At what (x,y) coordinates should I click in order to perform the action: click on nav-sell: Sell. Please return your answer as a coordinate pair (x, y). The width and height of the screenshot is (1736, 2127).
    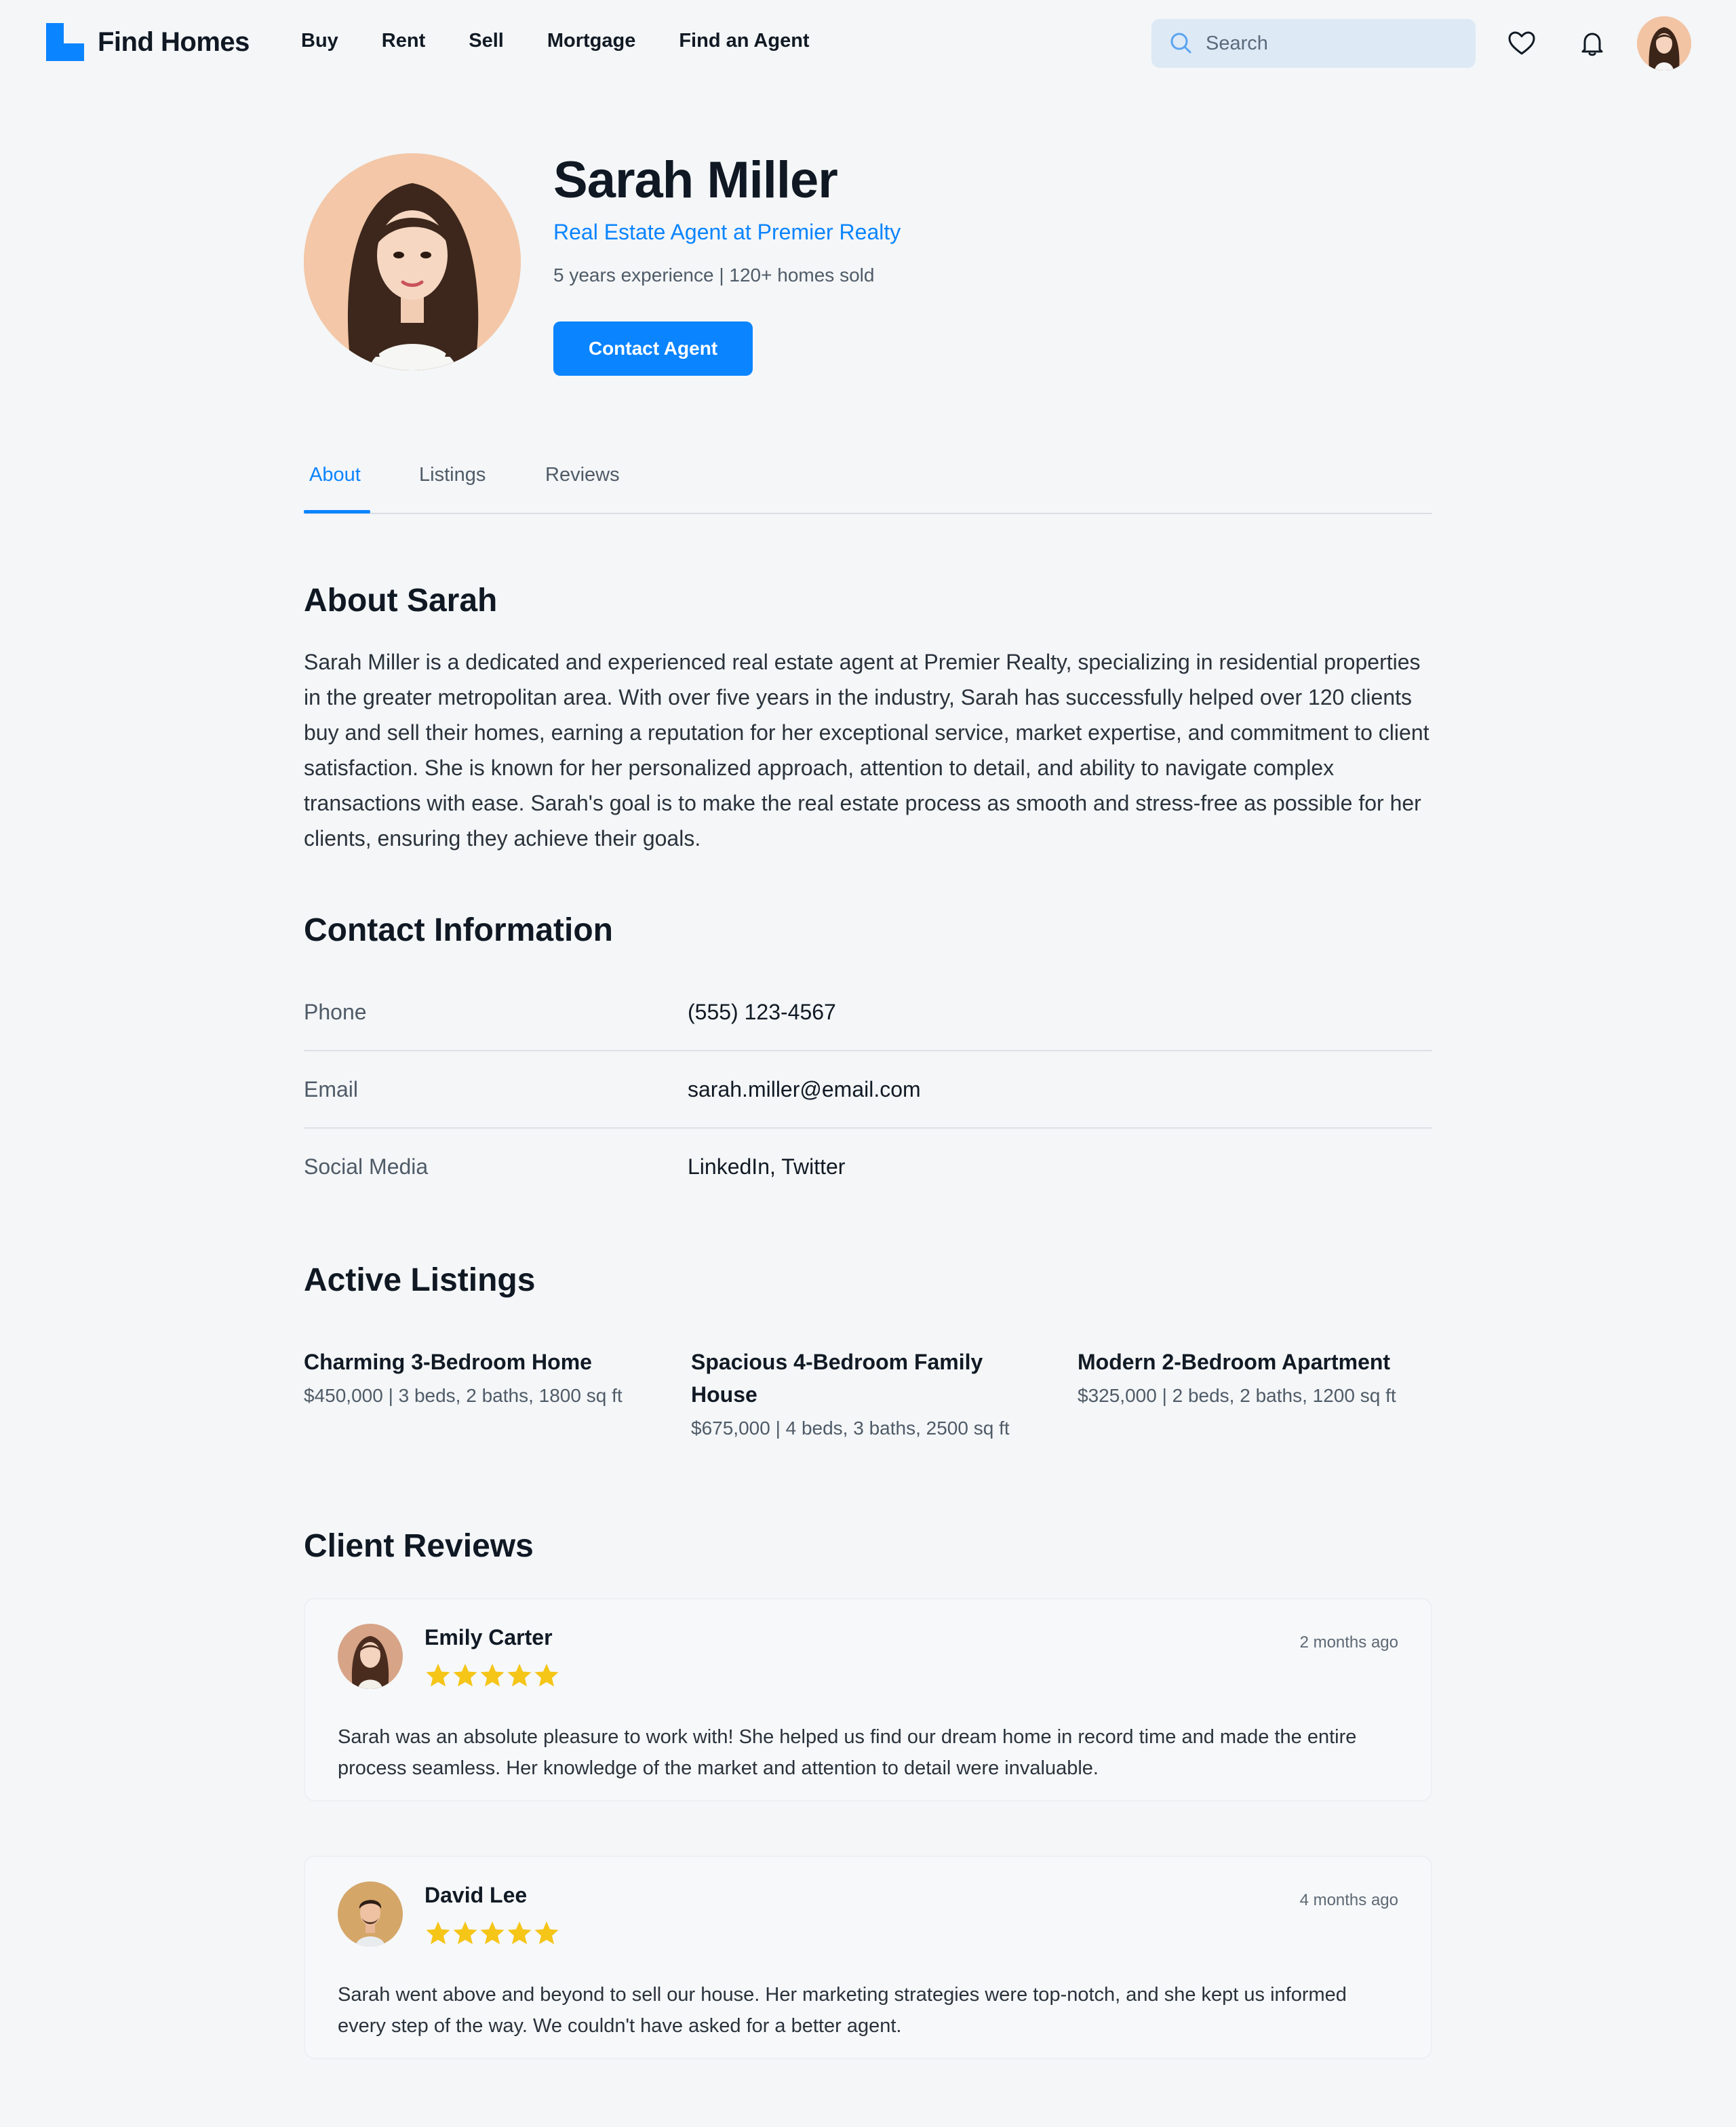
    Looking at the image, I should click on (487, 41).